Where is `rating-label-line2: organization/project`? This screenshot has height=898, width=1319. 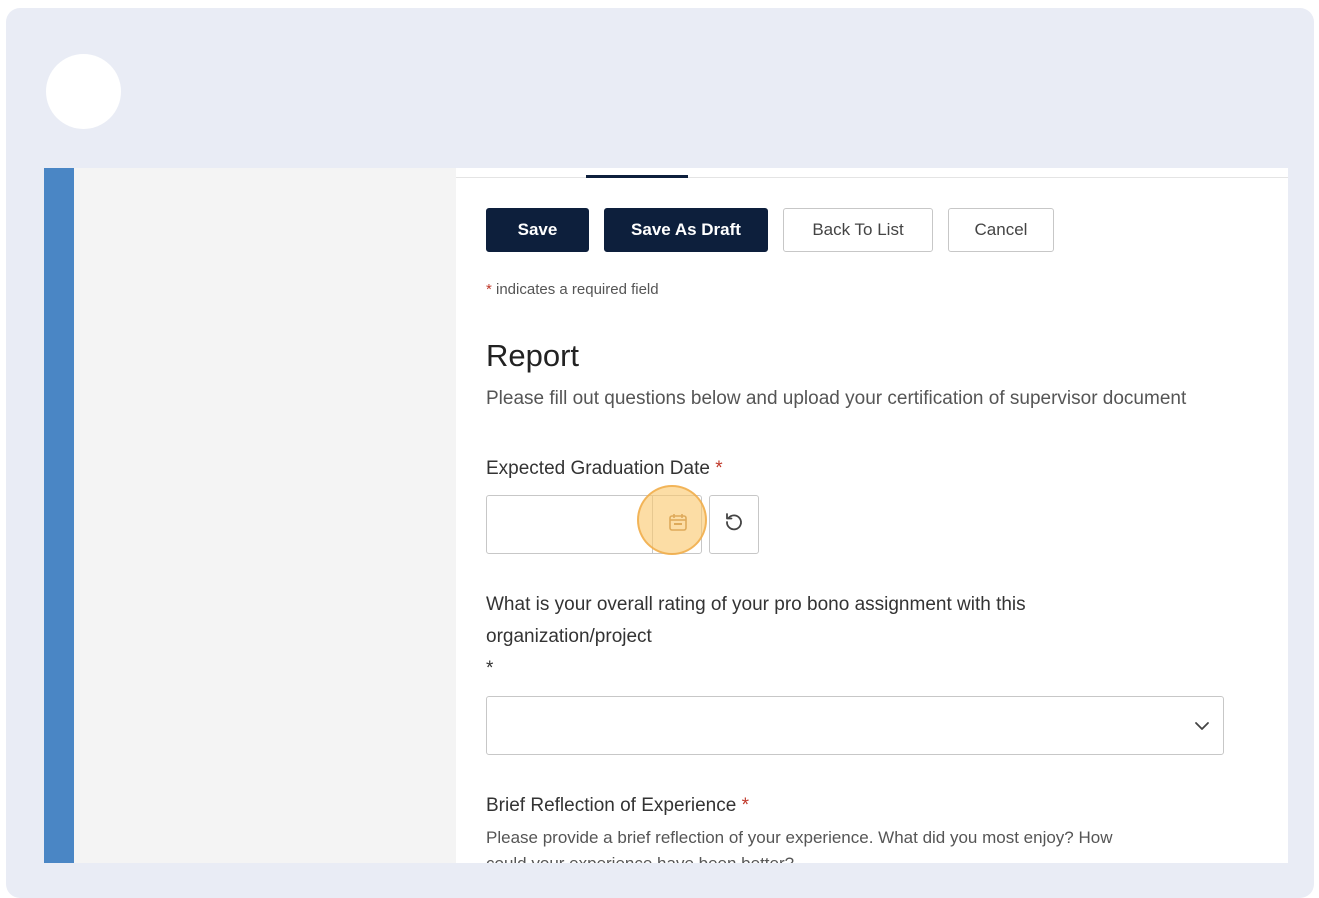
rating-label-line2: organization/project is located at coordinates (569, 636).